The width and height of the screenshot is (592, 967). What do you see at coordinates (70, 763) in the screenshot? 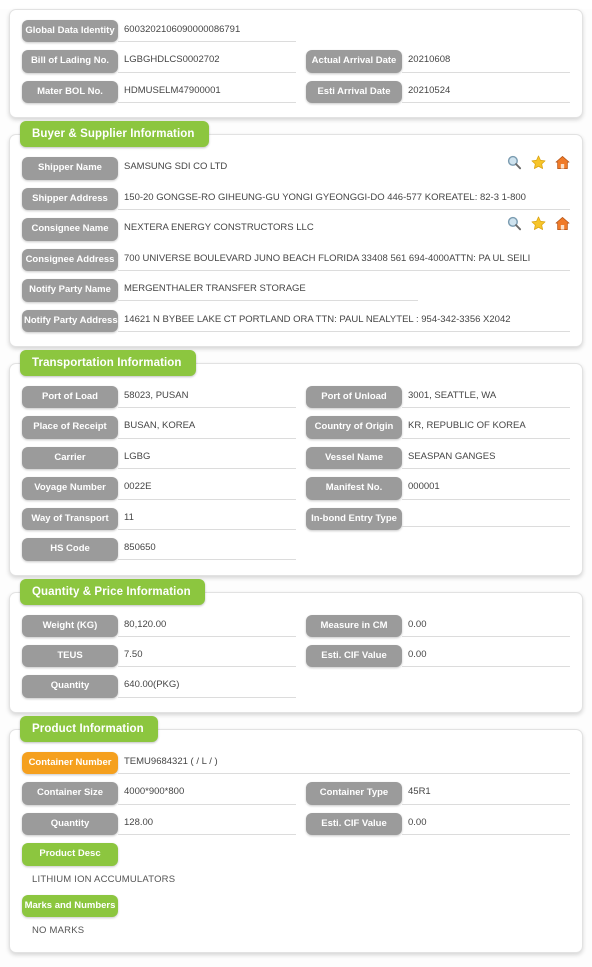
I see `label-container-number: Container Number` at bounding box center [70, 763].